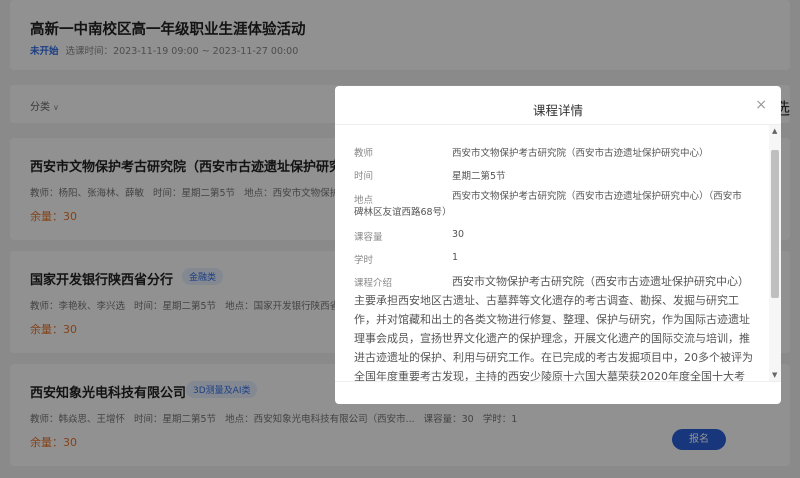  Describe the element at coordinates (558, 381) in the screenshot. I see `divider` at that location.